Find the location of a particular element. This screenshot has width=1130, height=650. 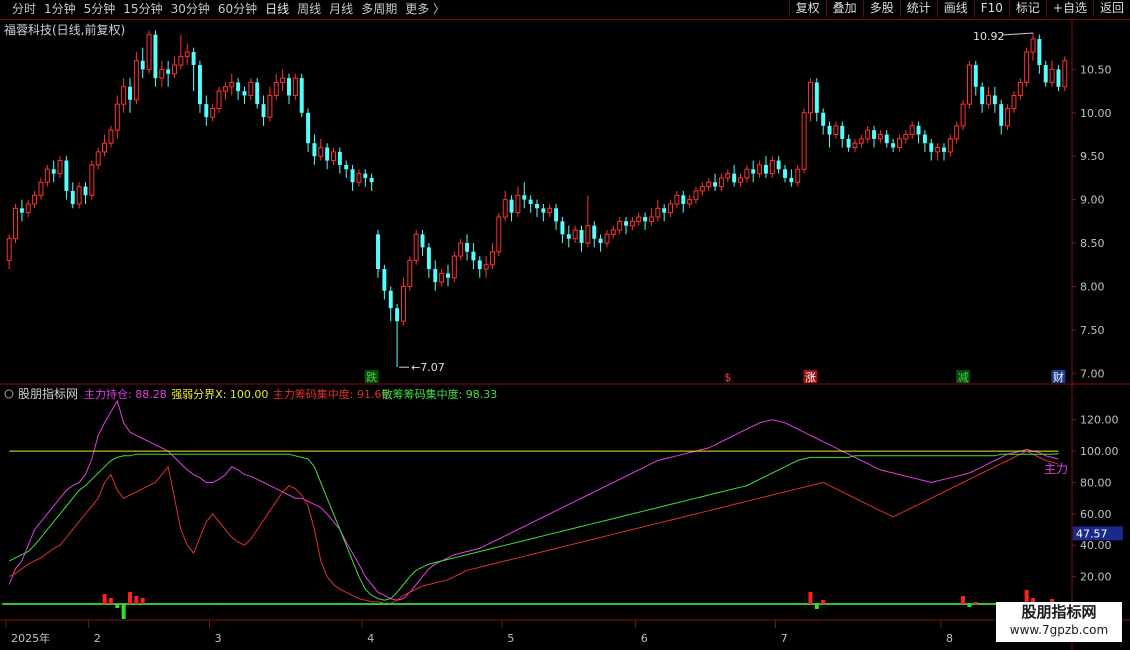

x-label: 2 is located at coordinates (97, 638).